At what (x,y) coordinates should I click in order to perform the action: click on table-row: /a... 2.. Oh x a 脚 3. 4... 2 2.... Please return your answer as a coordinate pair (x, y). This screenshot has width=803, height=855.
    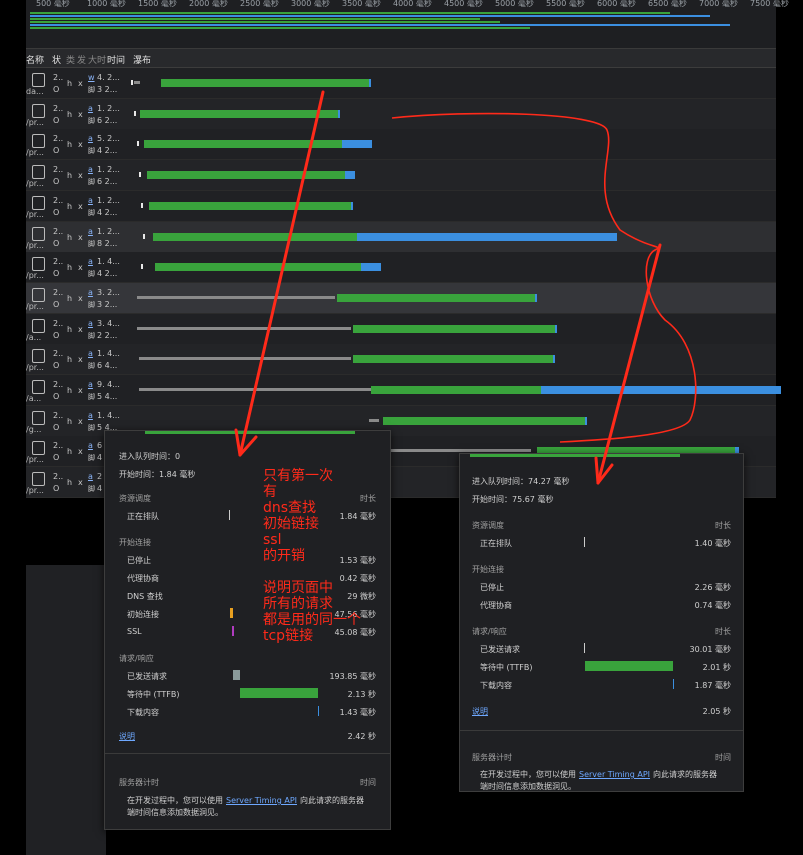
    Looking at the image, I should click on (401, 329).